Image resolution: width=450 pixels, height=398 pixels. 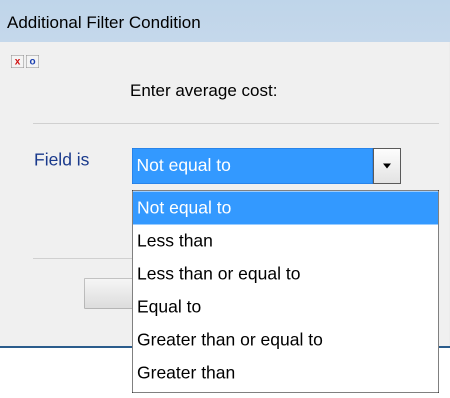 I want to click on divider-top, so click(x=236, y=123).